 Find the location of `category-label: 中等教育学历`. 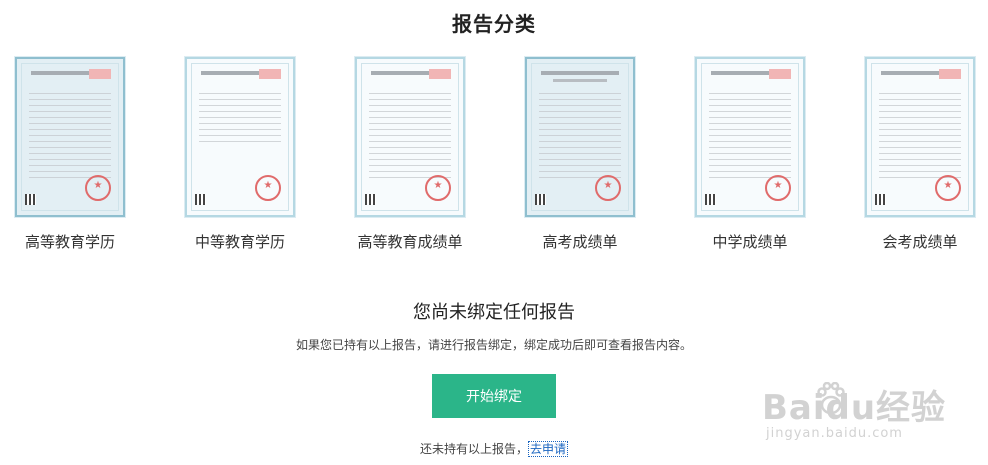

category-label: 中等教育学历 is located at coordinates (239, 242).